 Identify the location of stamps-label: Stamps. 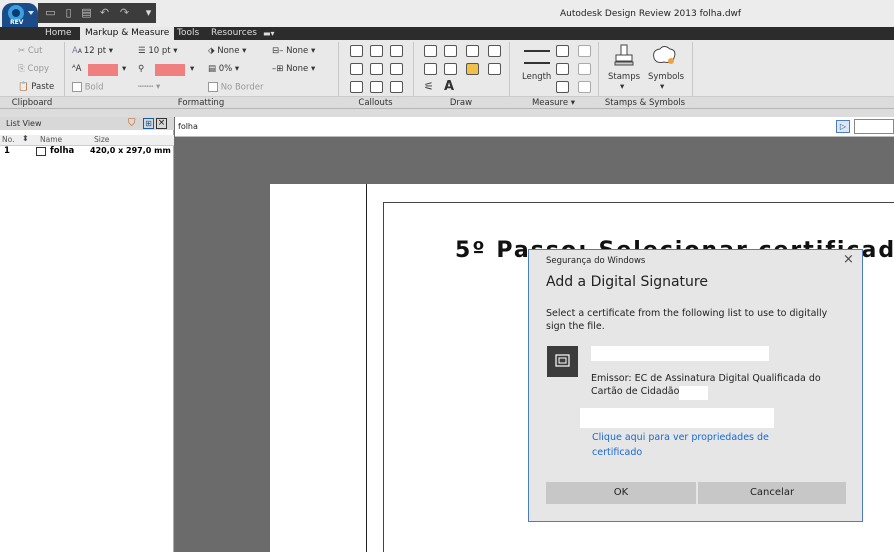
(624, 77).